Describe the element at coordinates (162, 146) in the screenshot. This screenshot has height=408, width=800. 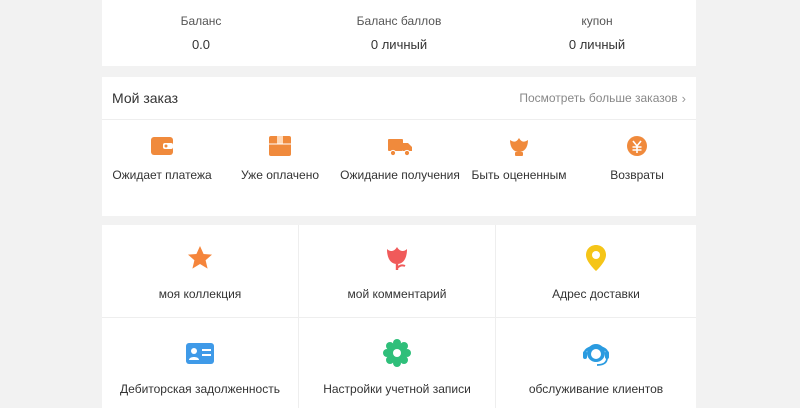
I see `wallet-icon` at that location.